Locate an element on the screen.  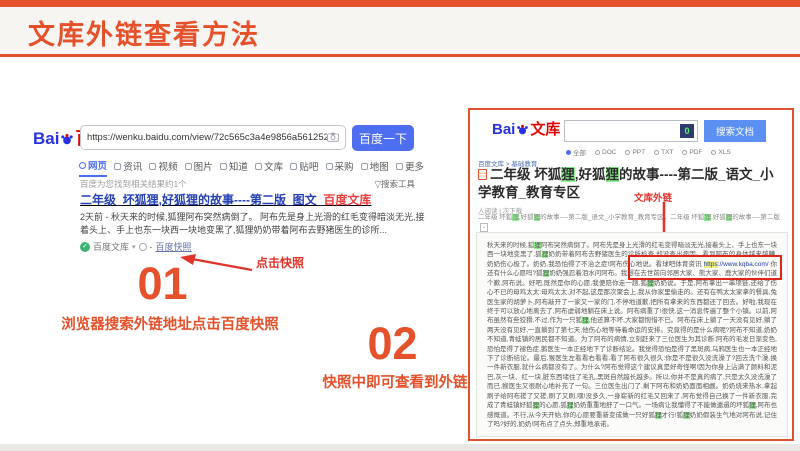
result-count: 百度为您找到相关结果约1个 is located at coordinates (133, 184).